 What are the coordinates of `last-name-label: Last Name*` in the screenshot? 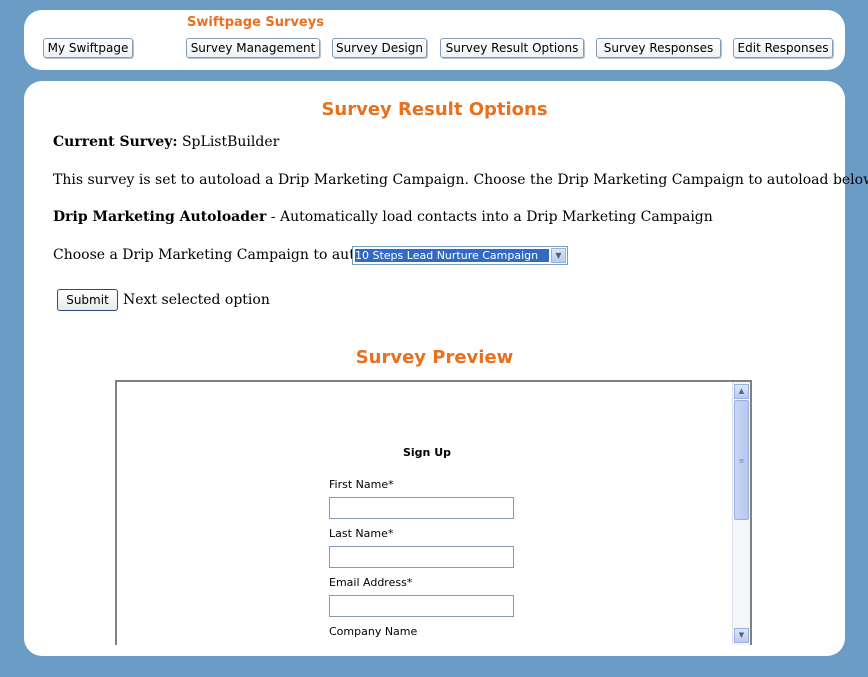 It's located at (361, 533).